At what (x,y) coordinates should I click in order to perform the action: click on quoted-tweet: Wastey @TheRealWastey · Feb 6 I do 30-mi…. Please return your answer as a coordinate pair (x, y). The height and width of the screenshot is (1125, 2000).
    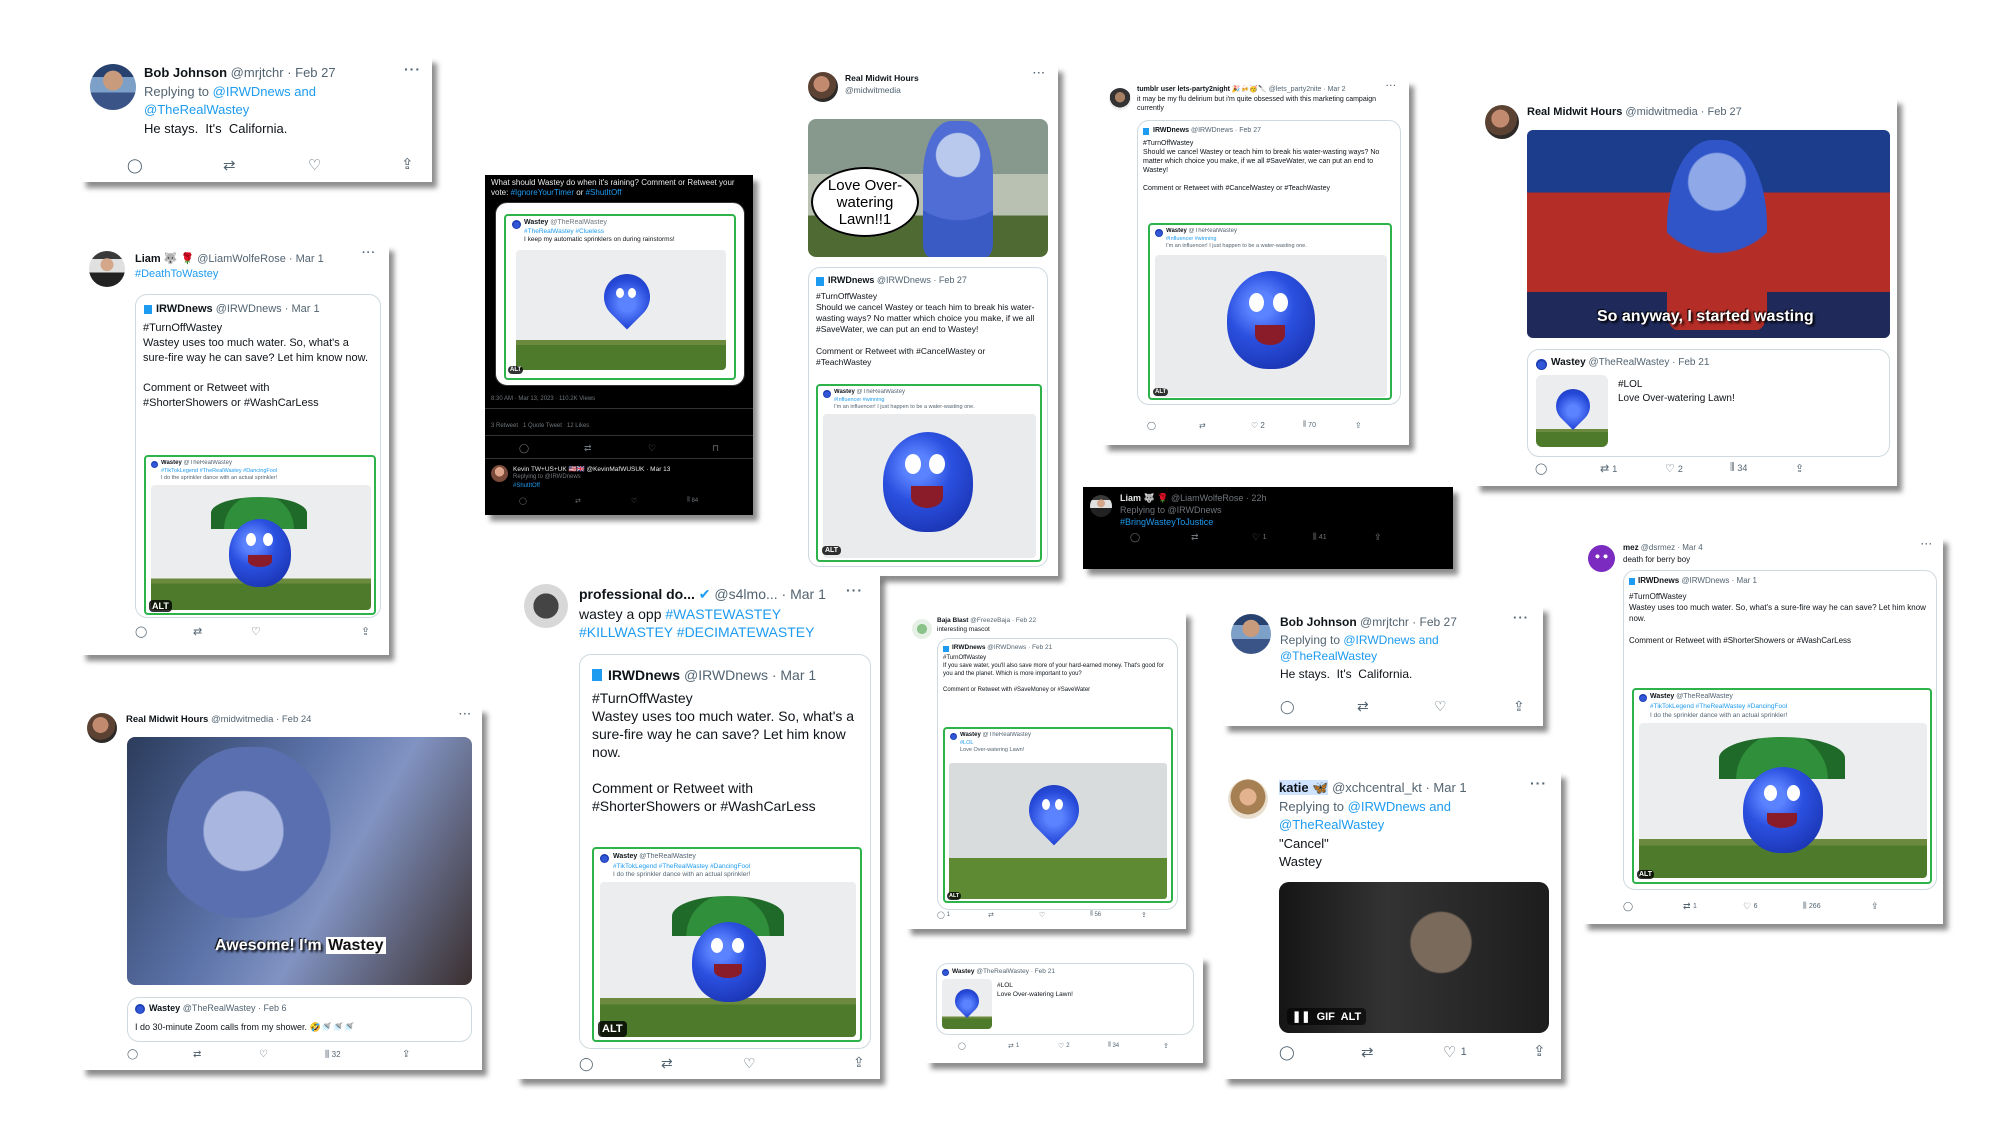
    Looking at the image, I should click on (299, 1019).